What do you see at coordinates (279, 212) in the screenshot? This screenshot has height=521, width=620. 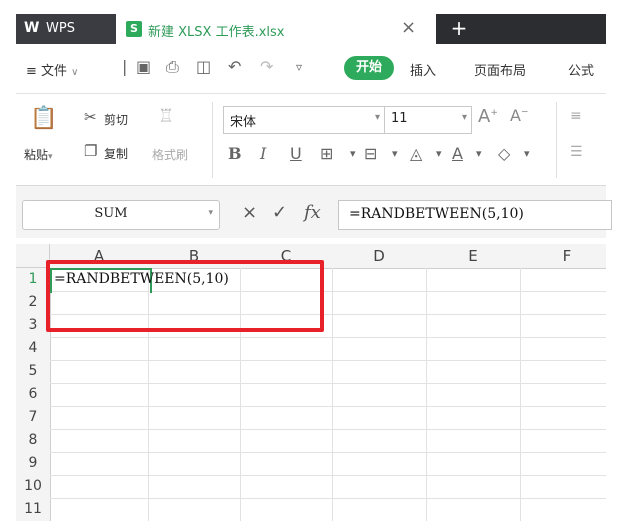 I see `confirm-formula-icon: ✓` at bounding box center [279, 212].